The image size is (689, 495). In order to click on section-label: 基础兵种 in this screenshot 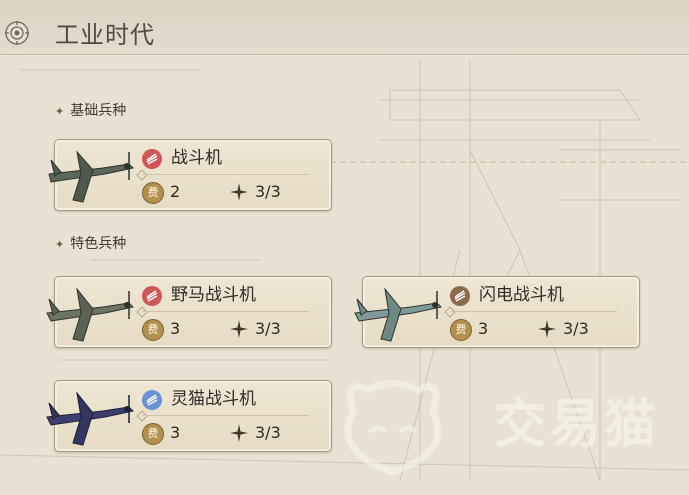, I will do `click(98, 111)`.